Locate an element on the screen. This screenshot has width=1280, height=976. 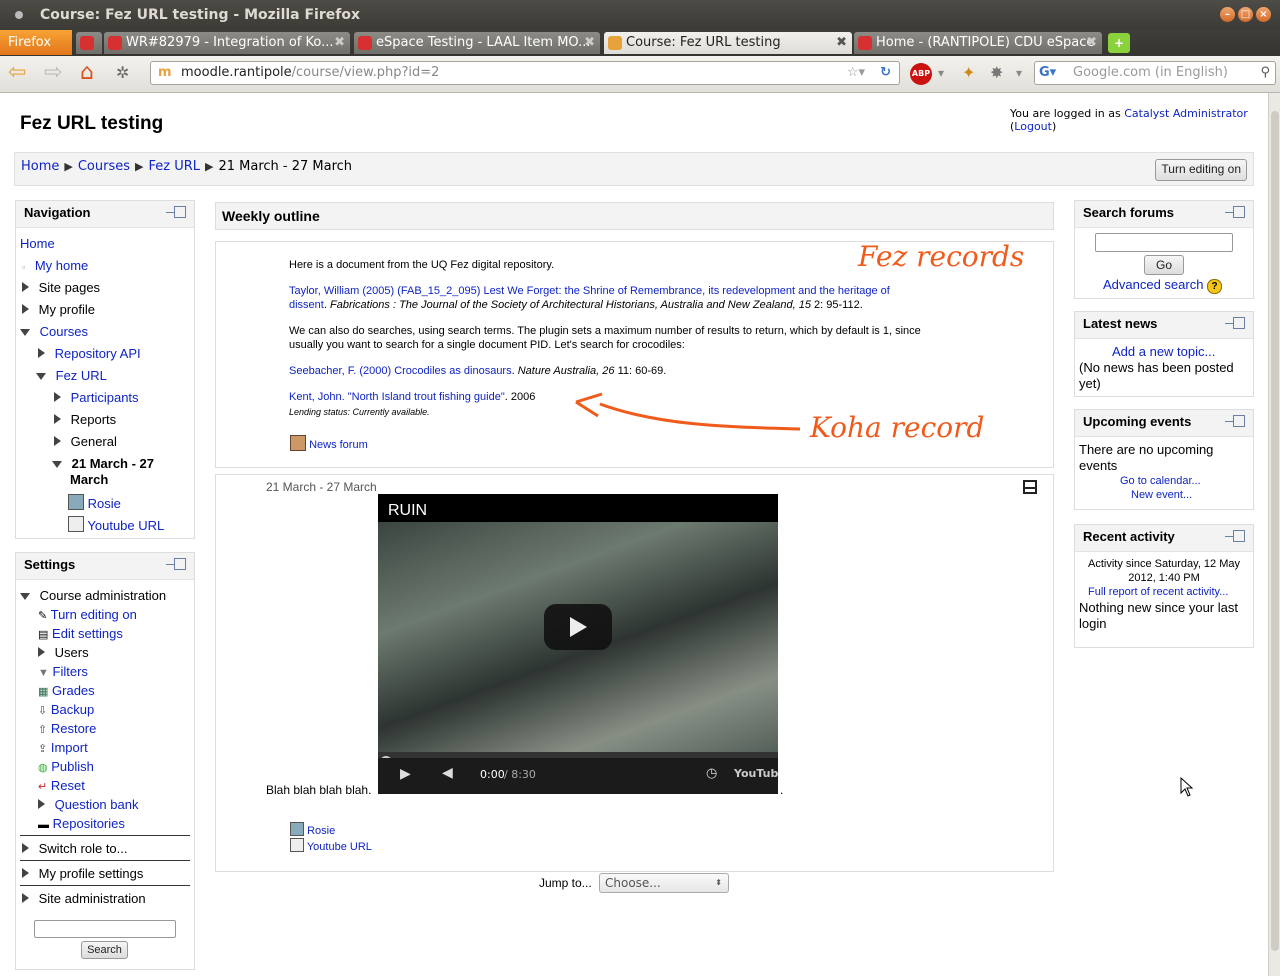
extension-bug-icon: ✸ is located at coordinates (996, 73).